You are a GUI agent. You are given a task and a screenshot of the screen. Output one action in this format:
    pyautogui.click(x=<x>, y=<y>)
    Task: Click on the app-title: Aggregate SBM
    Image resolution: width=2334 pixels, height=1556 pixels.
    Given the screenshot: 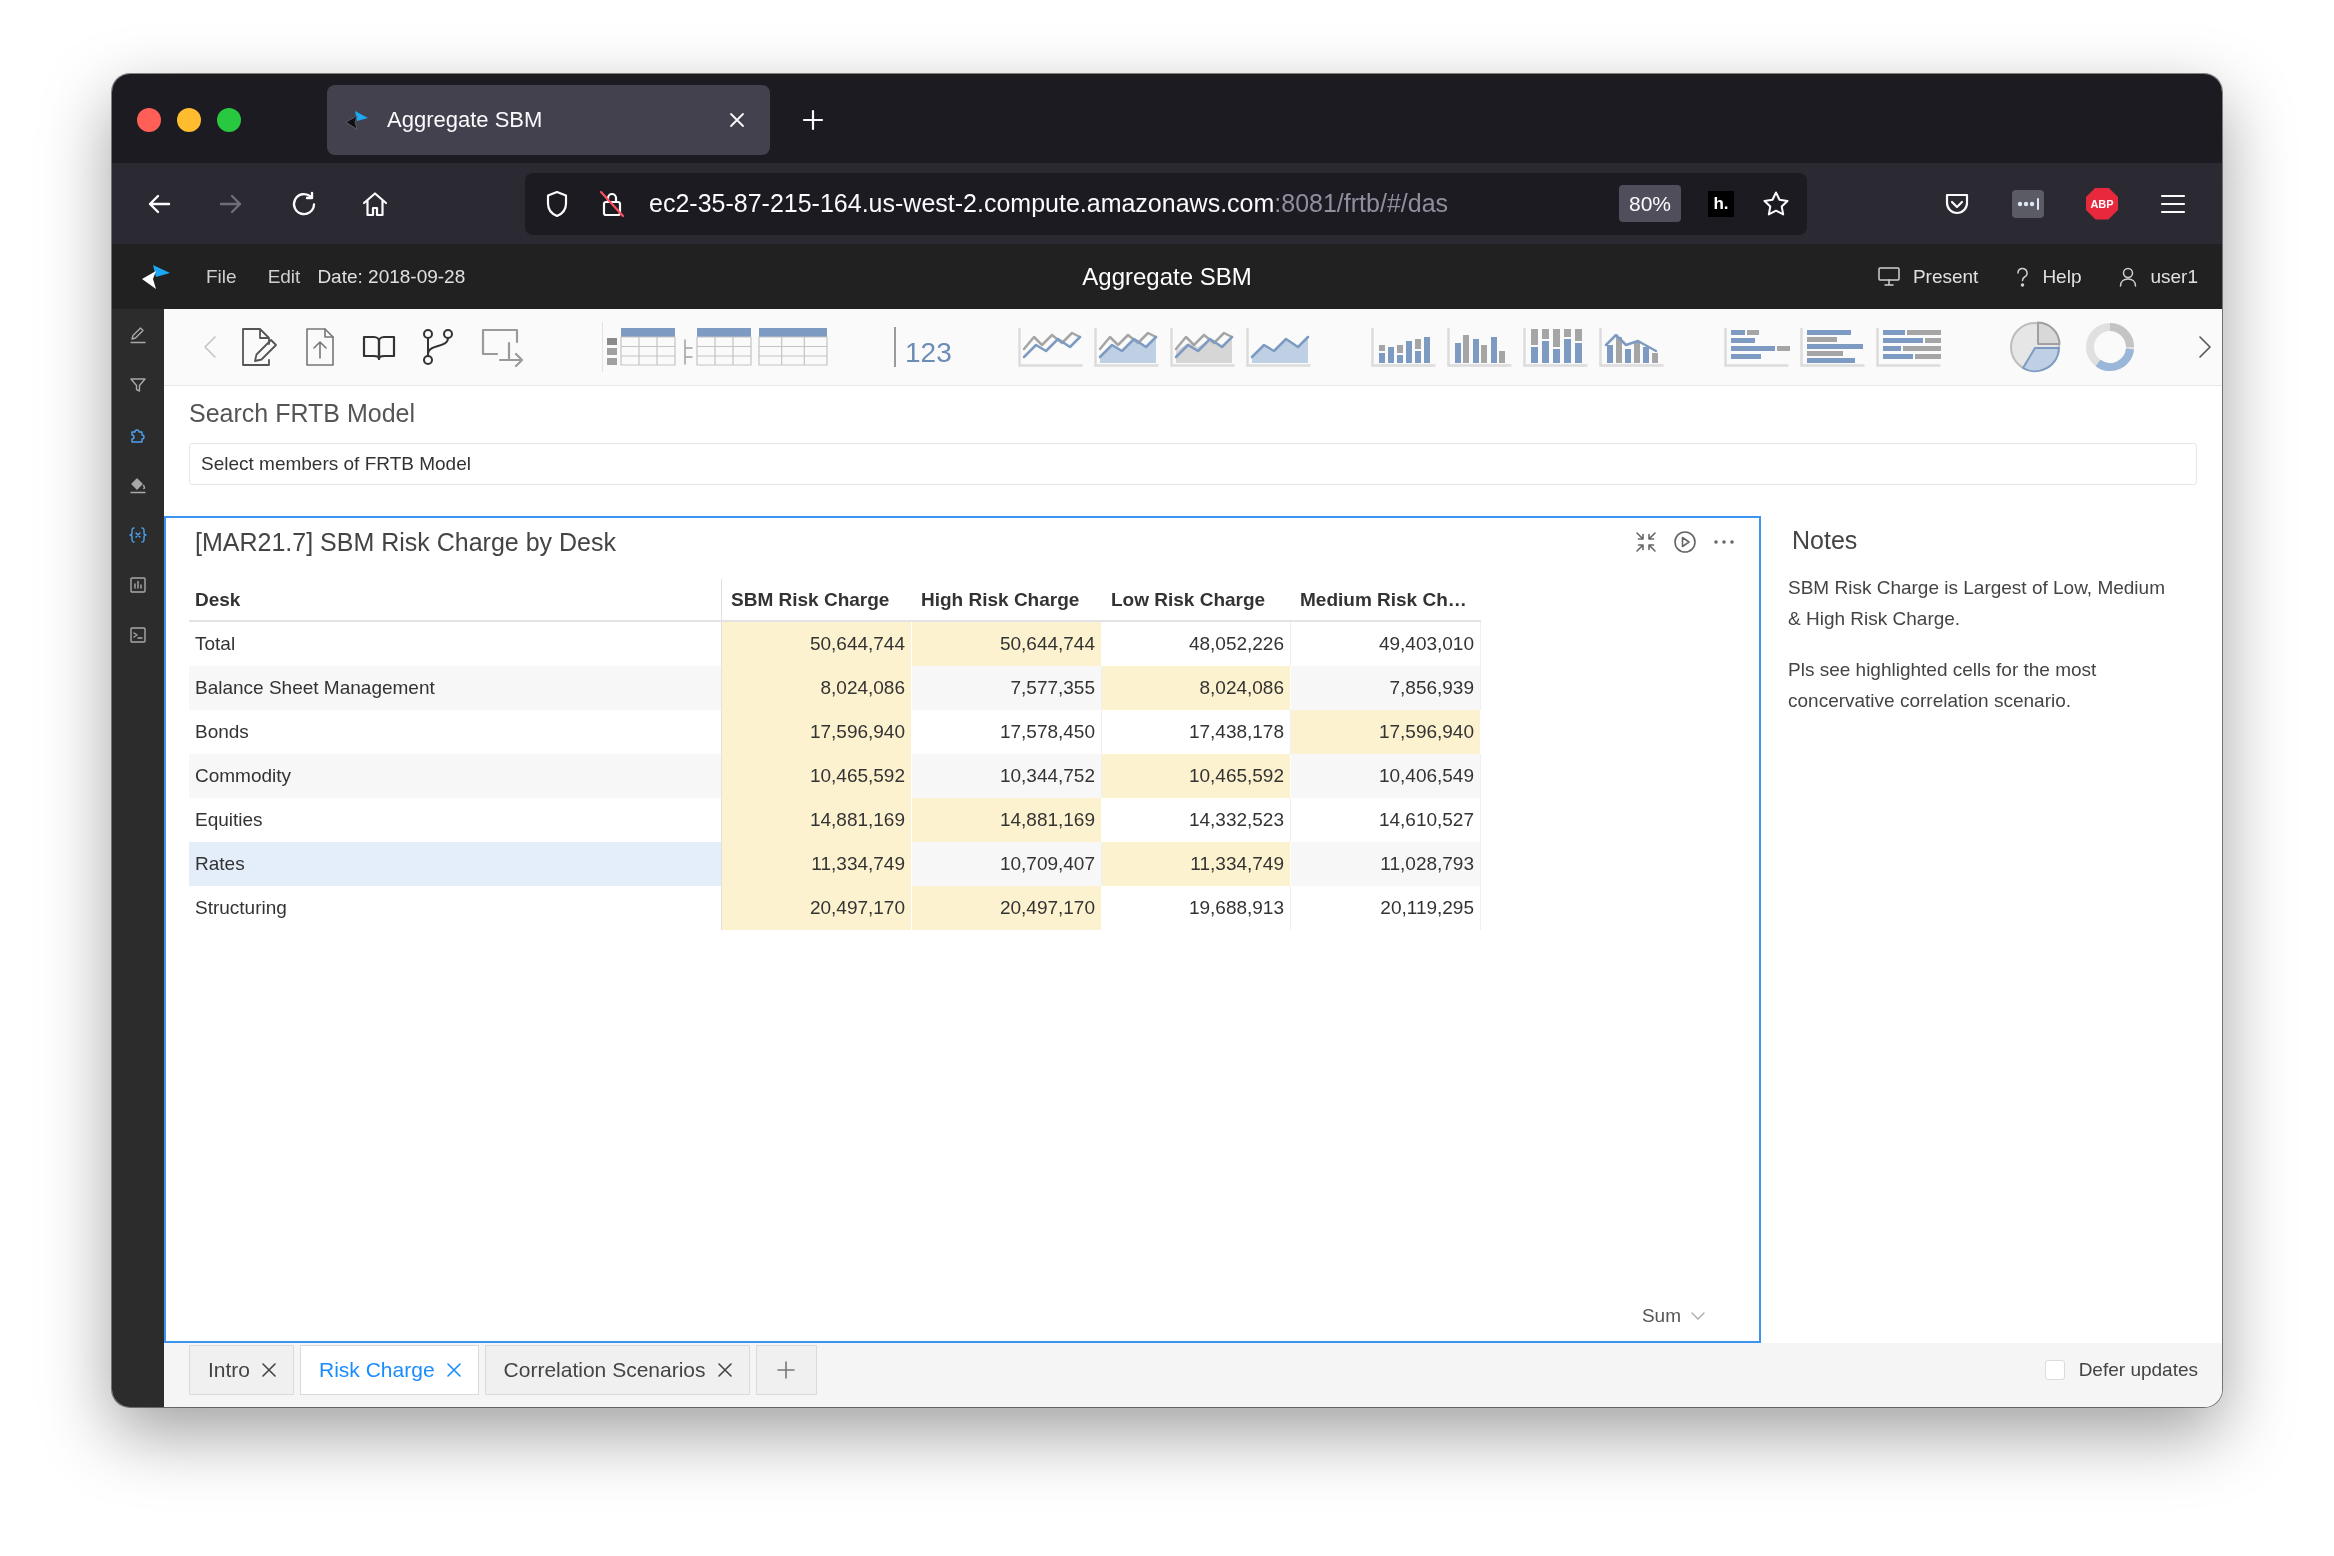 What is the action you would take?
    pyautogui.click(x=1167, y=276)
    